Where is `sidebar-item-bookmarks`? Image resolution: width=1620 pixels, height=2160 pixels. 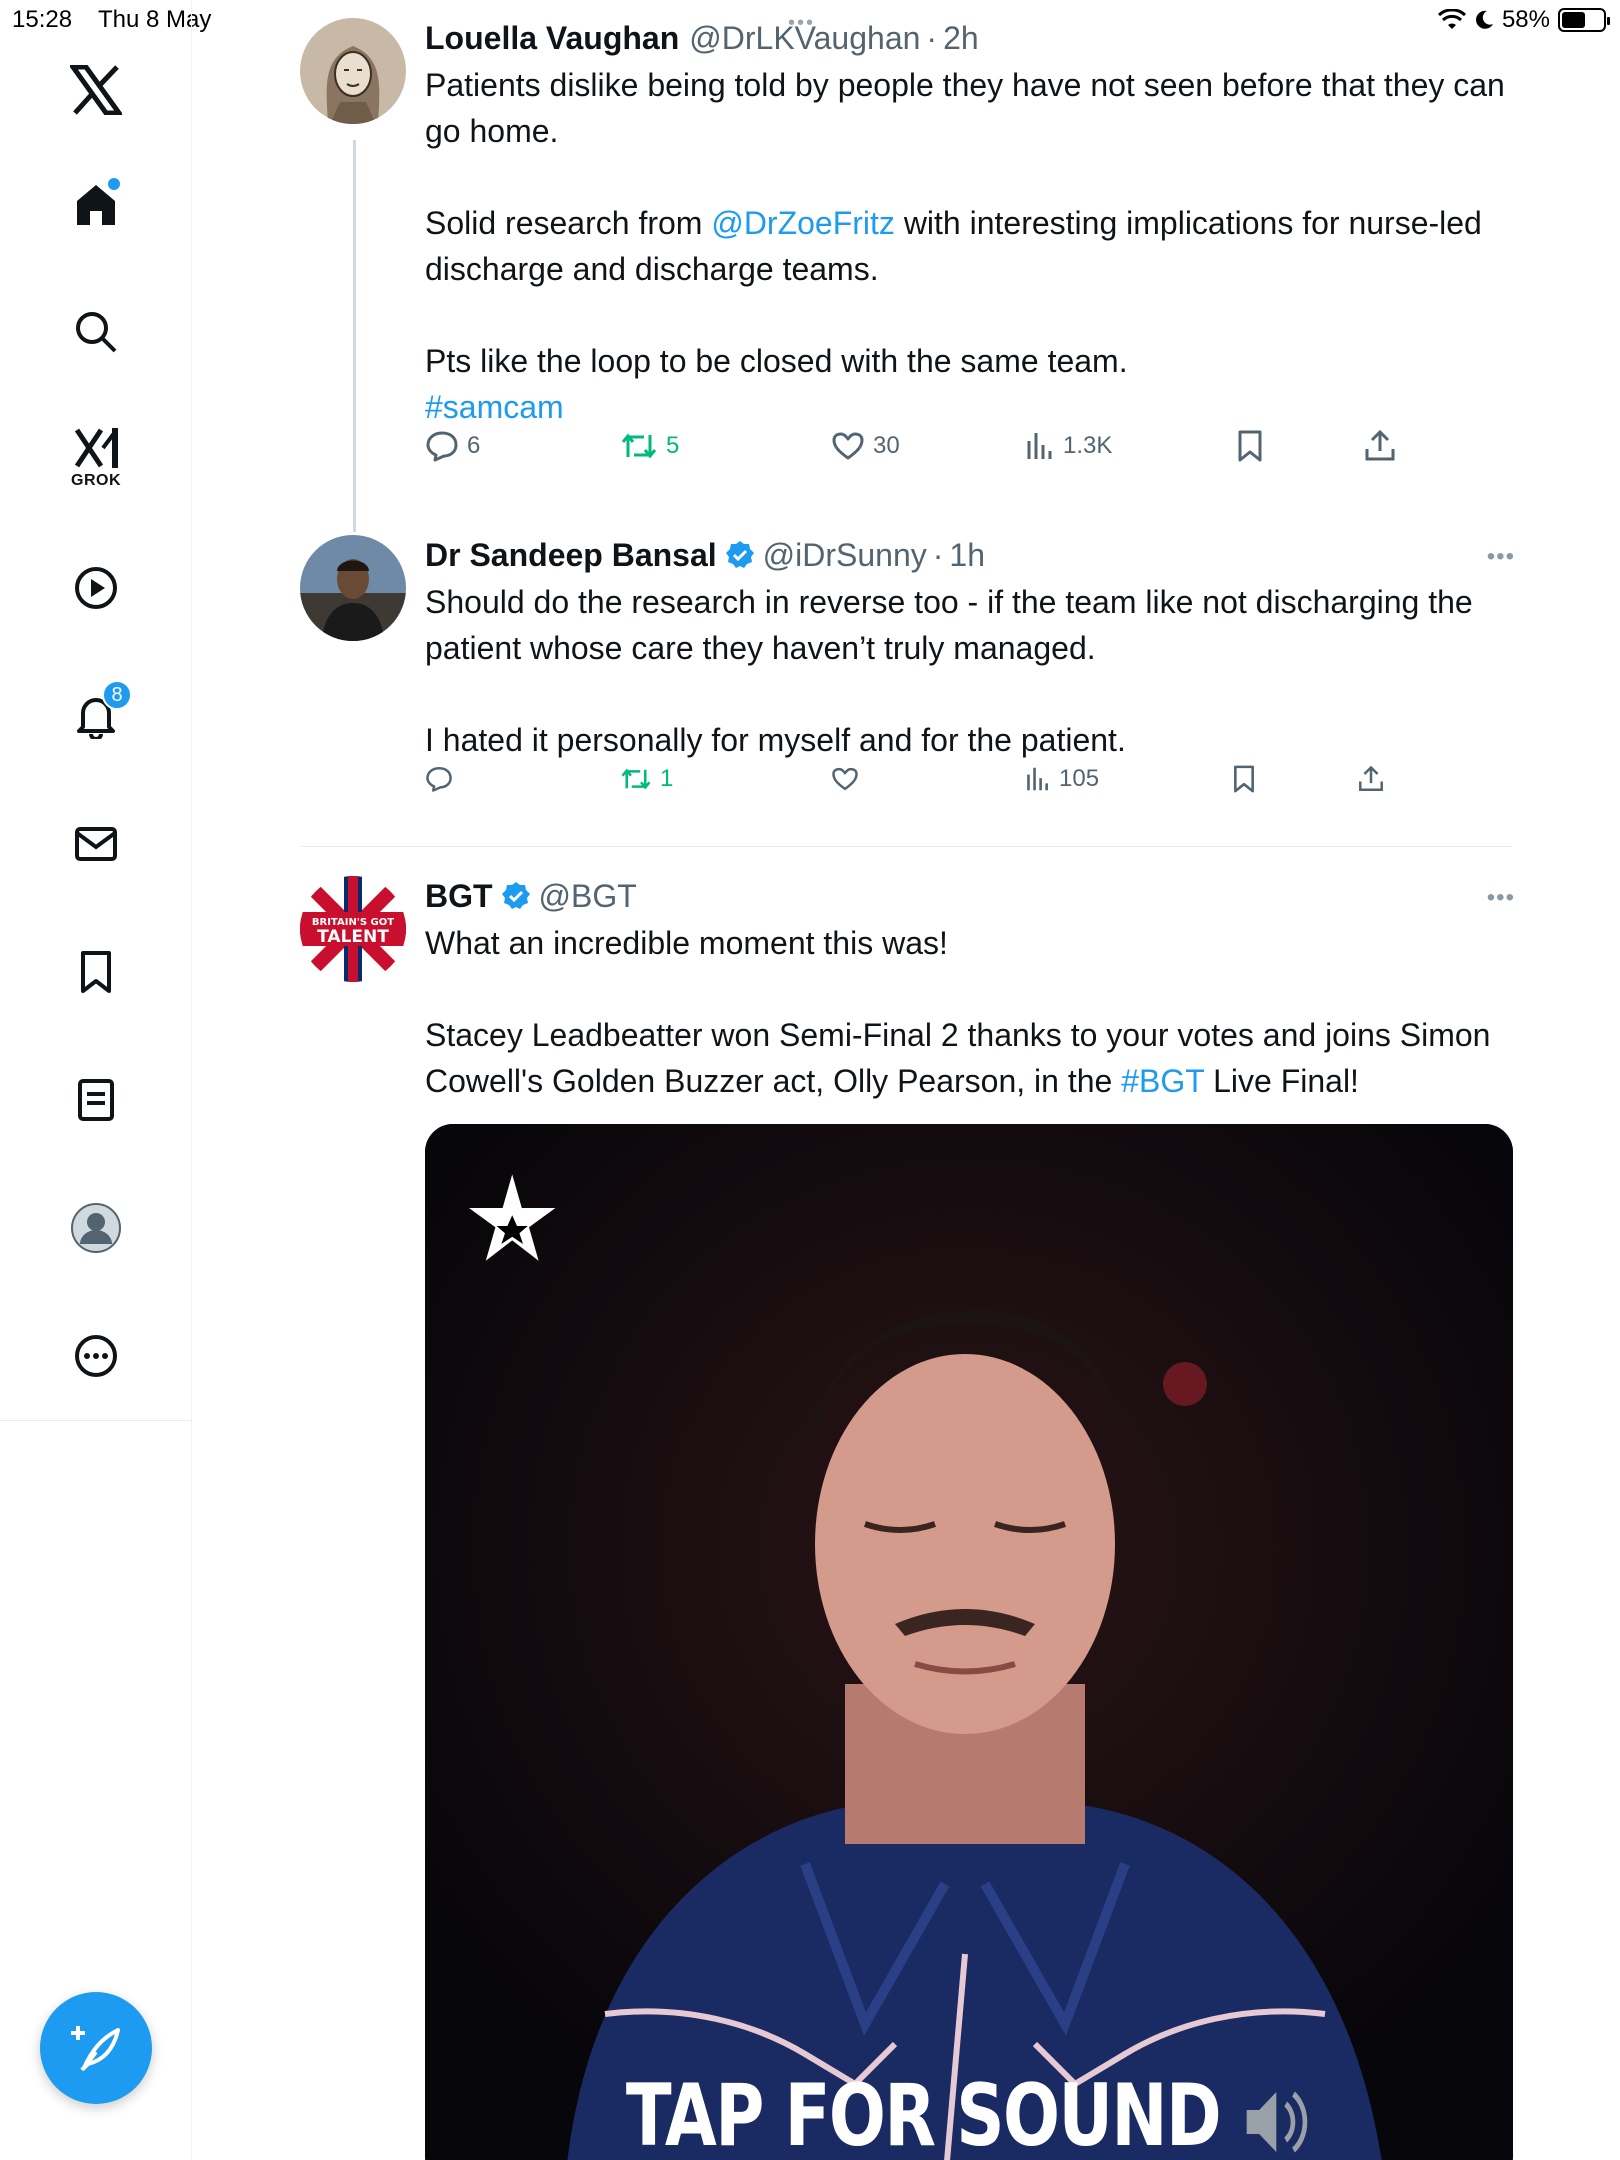
sidebar-item-bookmarks is located at coordinates (96, 972).